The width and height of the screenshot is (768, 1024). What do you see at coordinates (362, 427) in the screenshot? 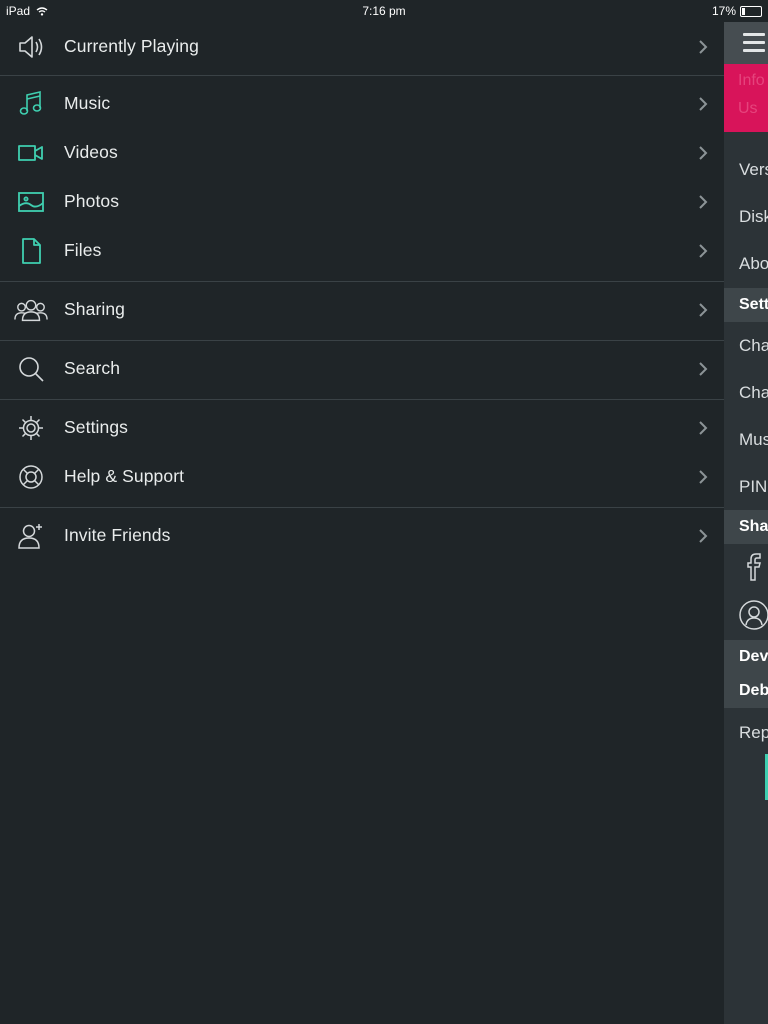
I see `menu-item-settings: Settings` at bounding box center [362, 427].